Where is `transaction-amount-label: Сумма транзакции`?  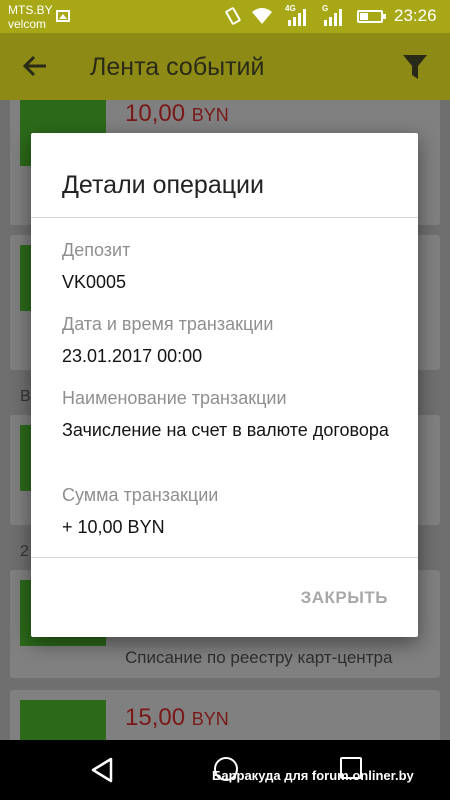 transaction-amount-label: Сумма транзакции is located at coordinates (140, 495).